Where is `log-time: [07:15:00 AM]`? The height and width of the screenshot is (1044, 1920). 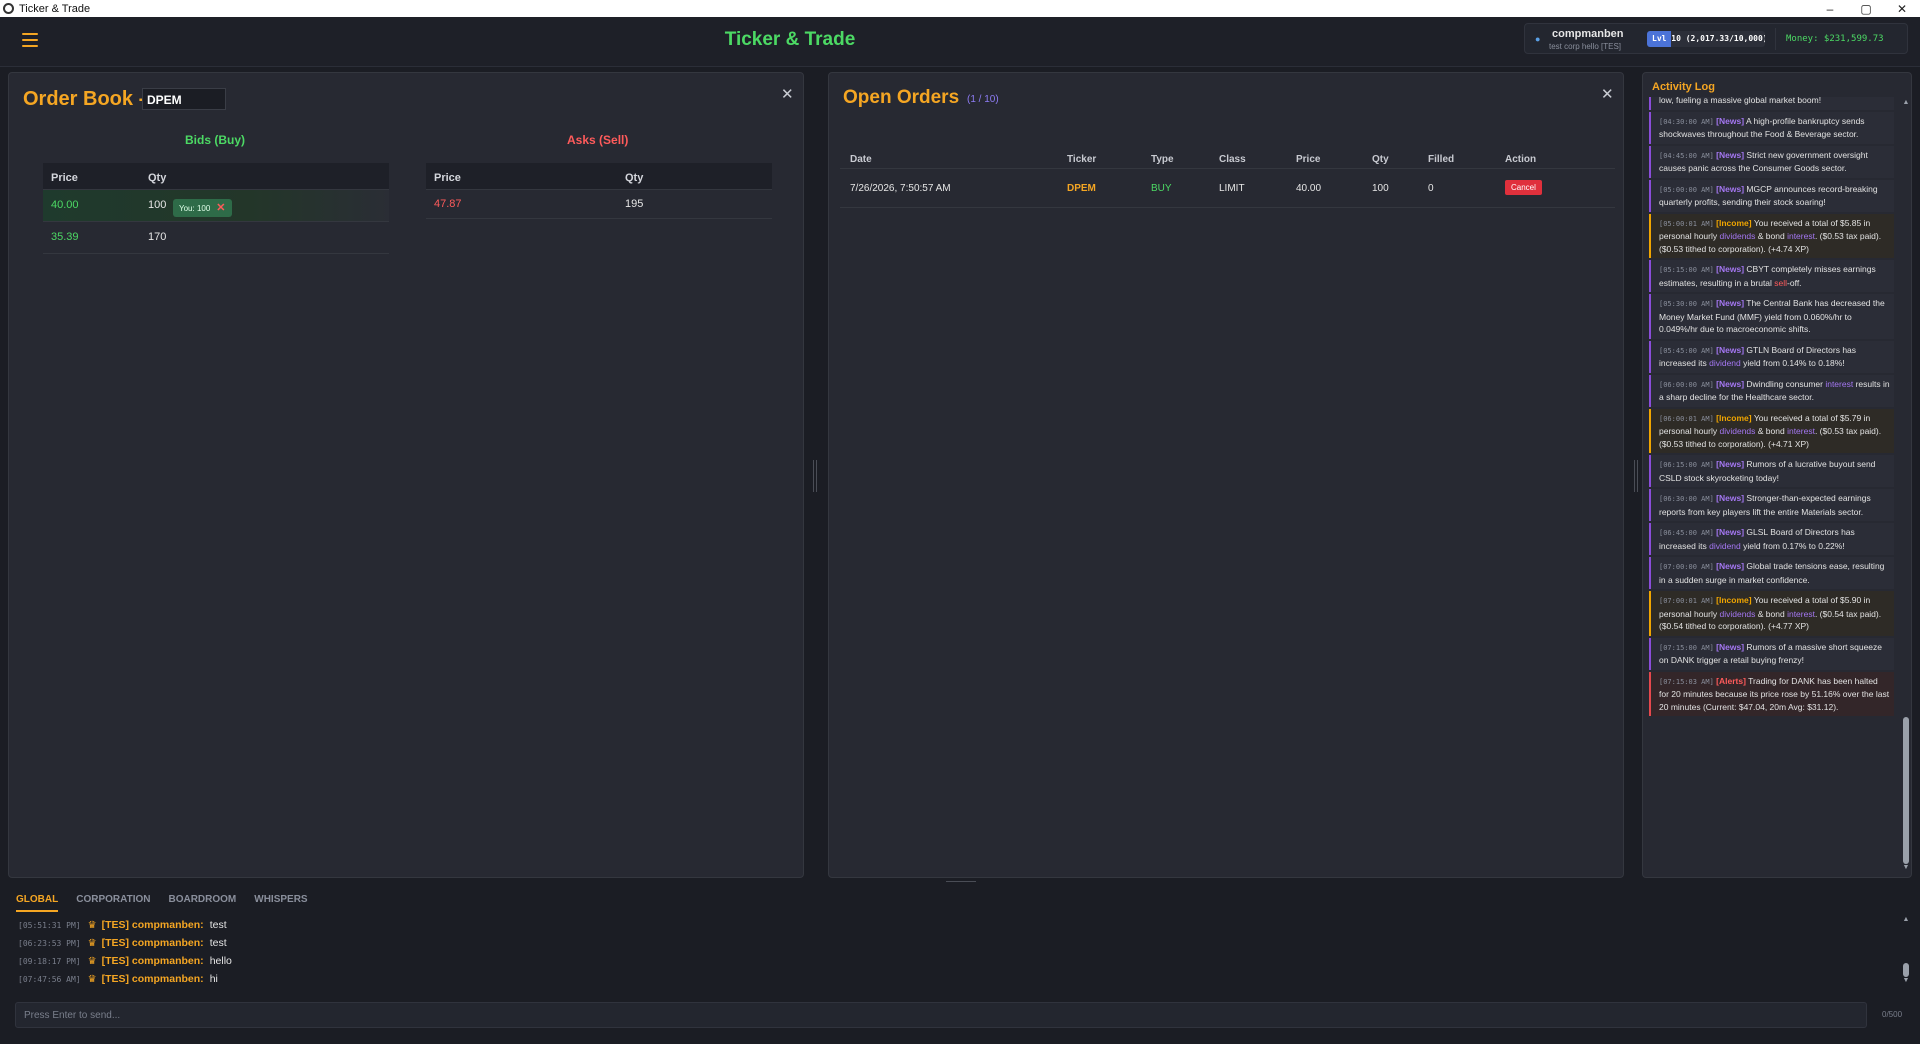 log-time: [07:15:00 AM] is located at coordinates (1686, 647).